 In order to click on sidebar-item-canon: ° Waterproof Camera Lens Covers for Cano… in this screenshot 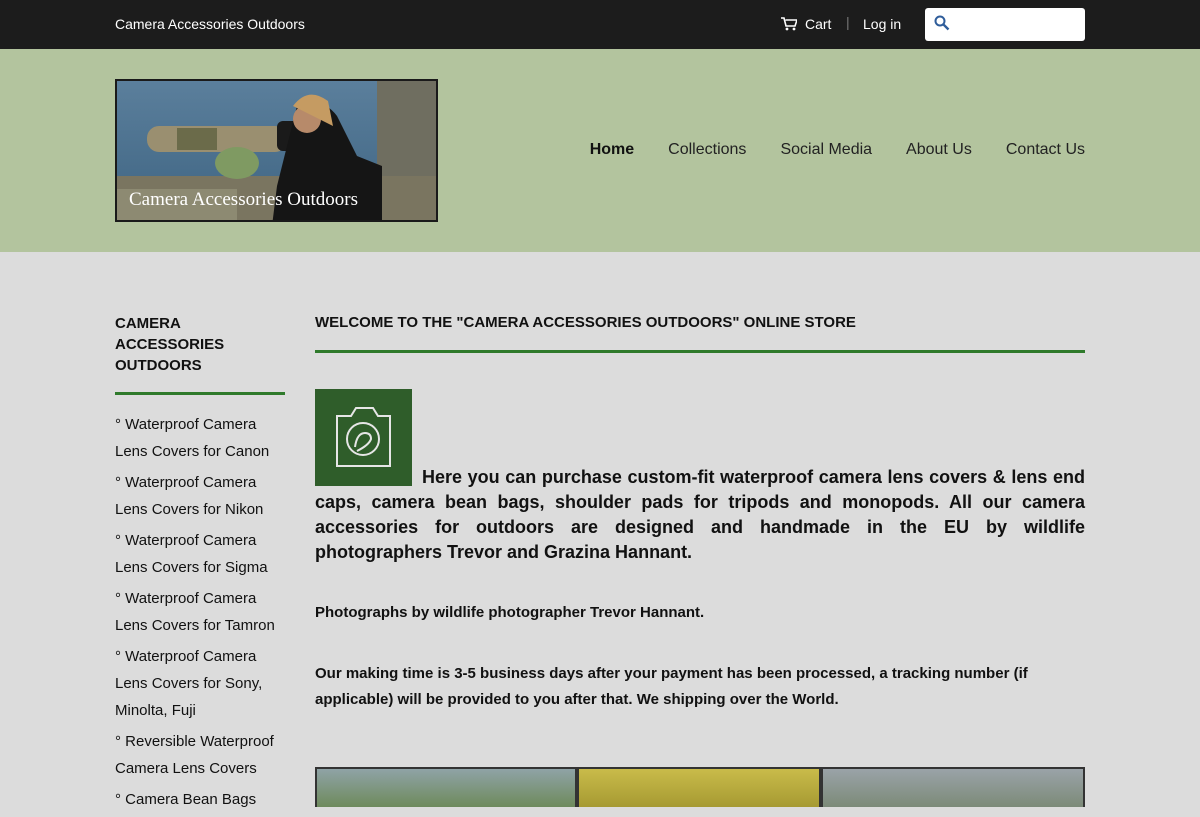, I will do `click(200, 438)`.